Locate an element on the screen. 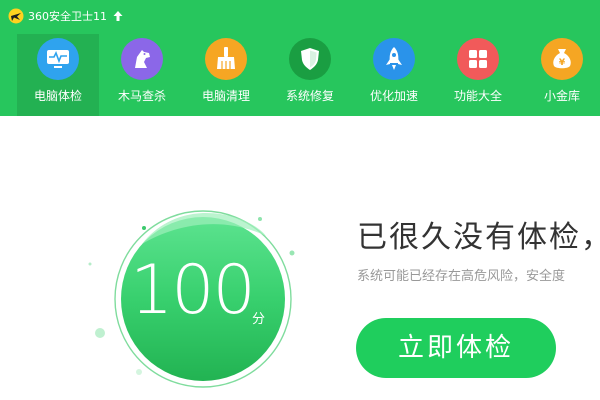  nav-label-speed-up: 优化加速 is located at coordinates (393, 96).